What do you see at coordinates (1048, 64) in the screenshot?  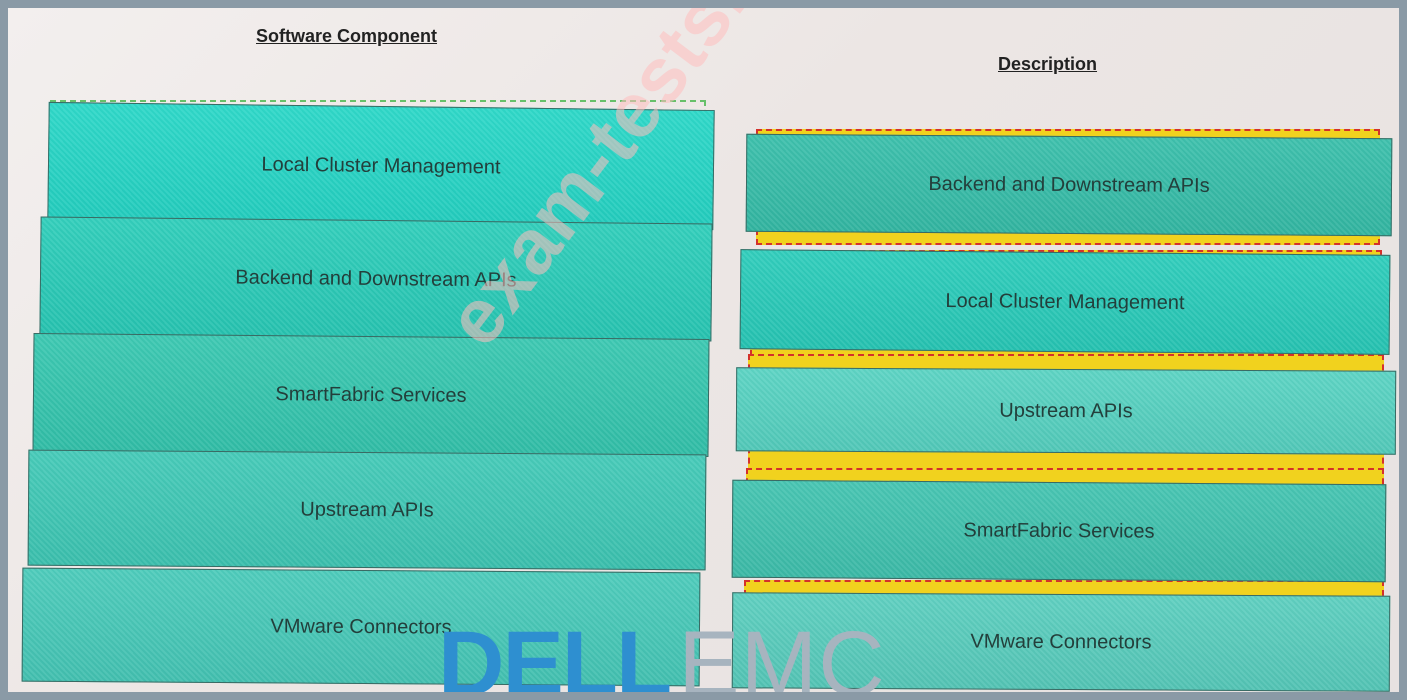 I see `description-heading: Description` at bounding box center [1048, 64].